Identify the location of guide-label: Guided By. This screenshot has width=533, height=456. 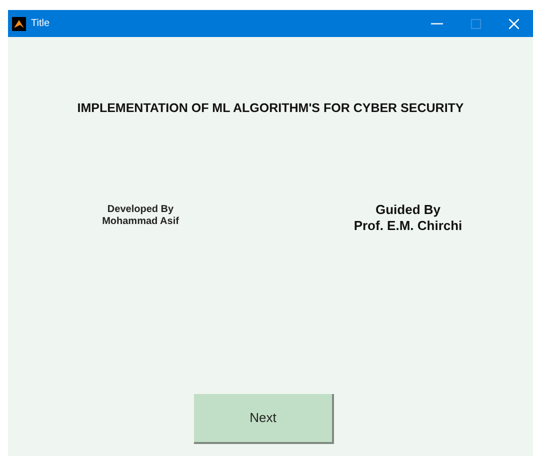
(407, 210).